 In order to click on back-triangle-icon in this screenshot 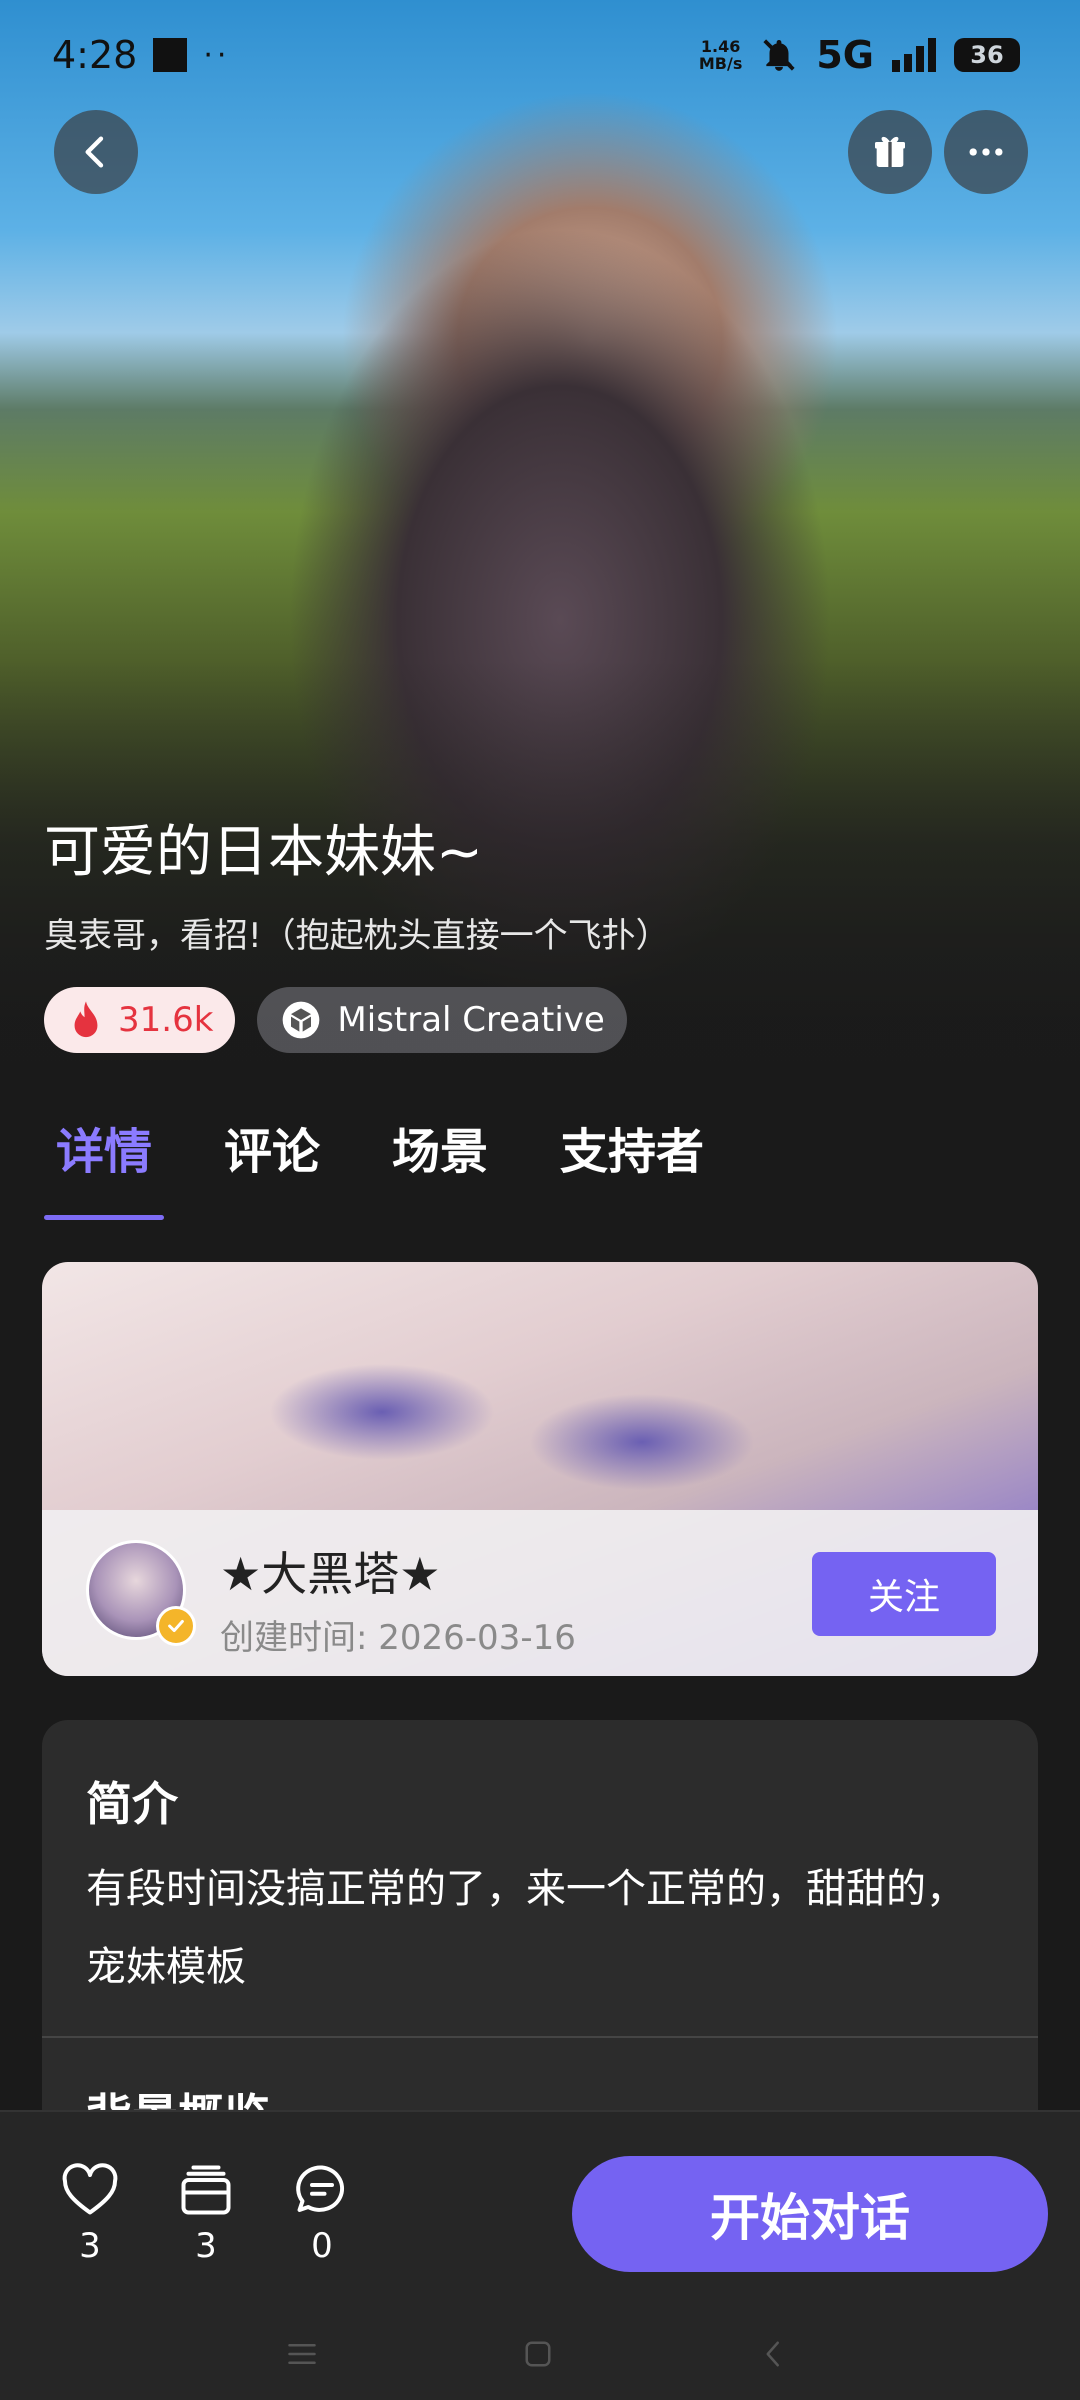, I will do `click(772, 2354)`.